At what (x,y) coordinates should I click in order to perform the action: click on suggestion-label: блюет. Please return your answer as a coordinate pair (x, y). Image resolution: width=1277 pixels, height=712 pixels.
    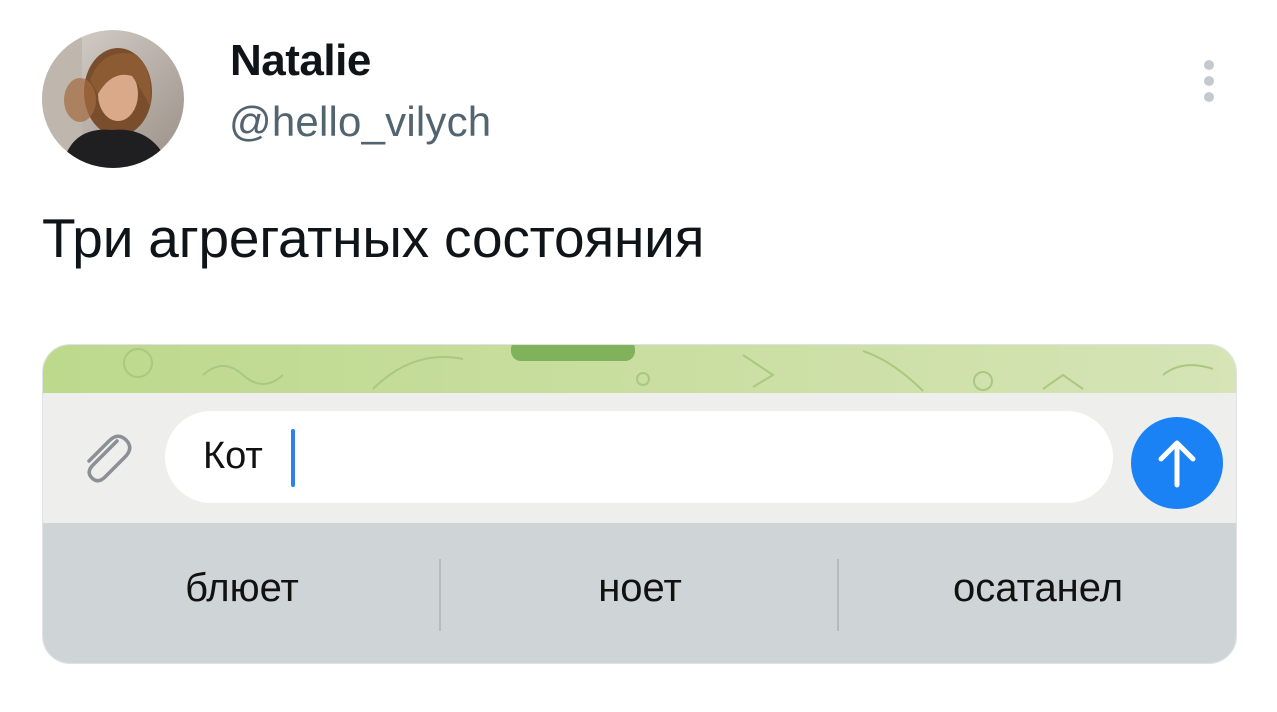
    Looking at the image, I should click on (242, 587).